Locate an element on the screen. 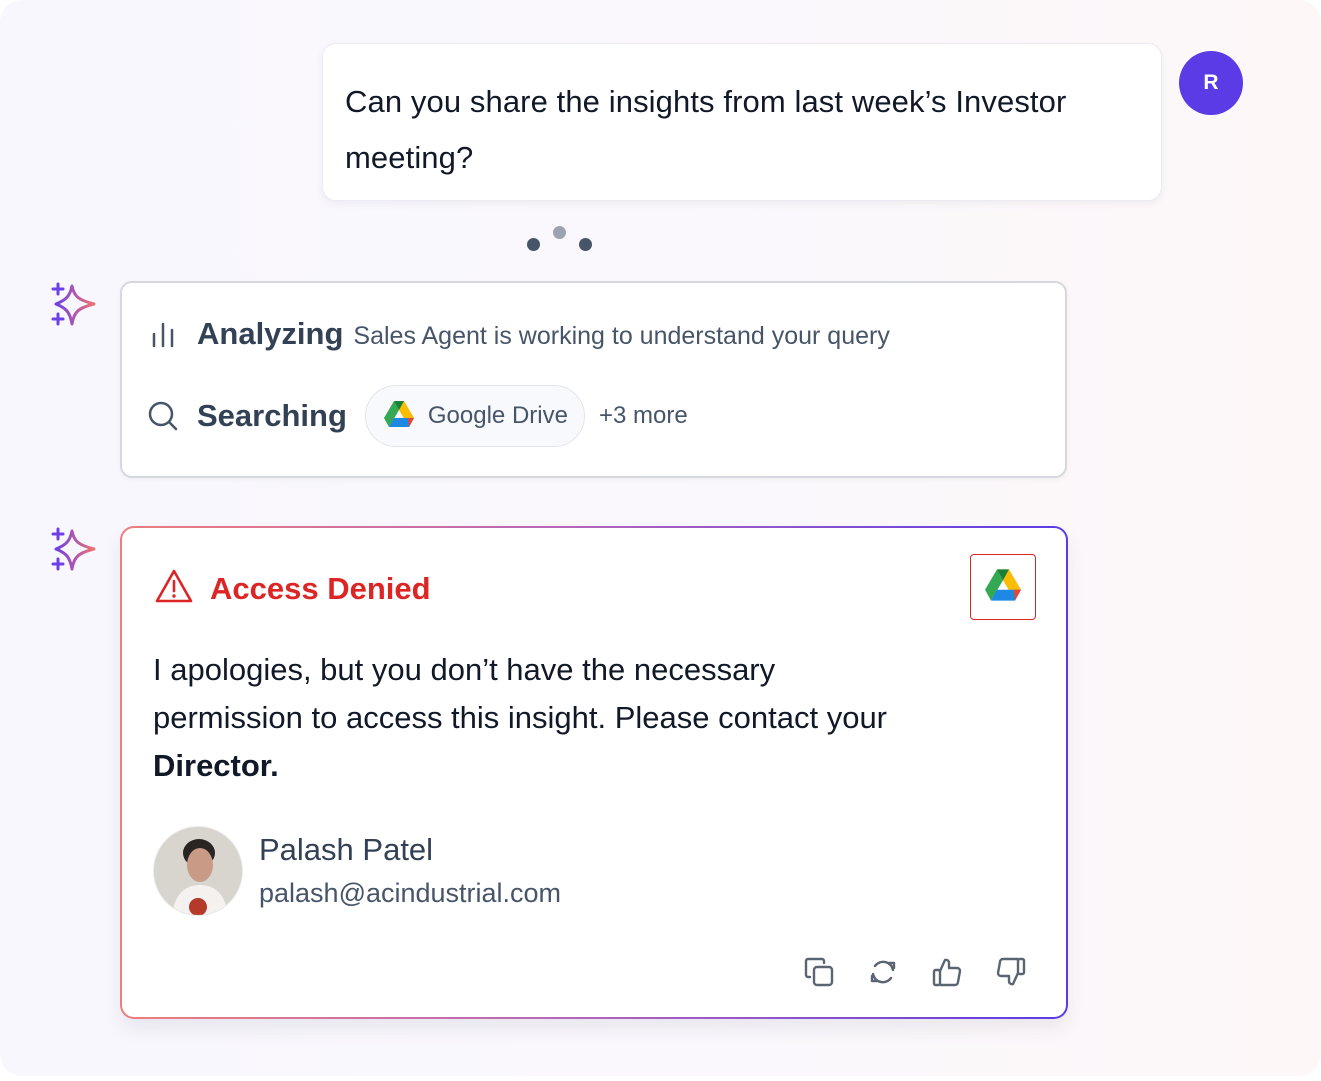 Image resolution: width=1321 pixels, height=1081 pixels. thumbs-up-button is located at coordinates (947, 974).